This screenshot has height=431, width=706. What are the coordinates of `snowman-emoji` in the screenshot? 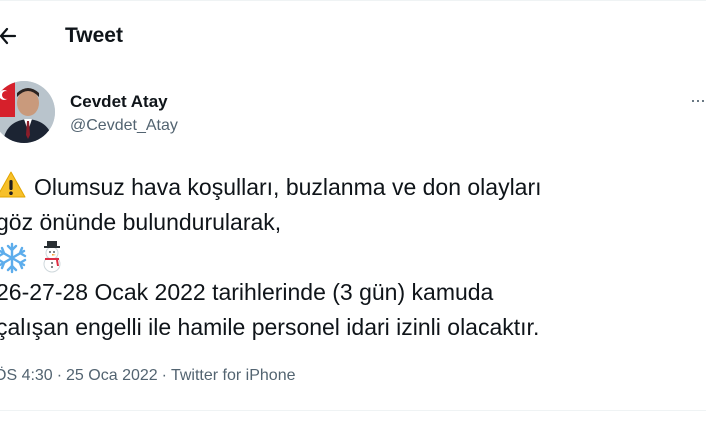 It's located at (52, 257).